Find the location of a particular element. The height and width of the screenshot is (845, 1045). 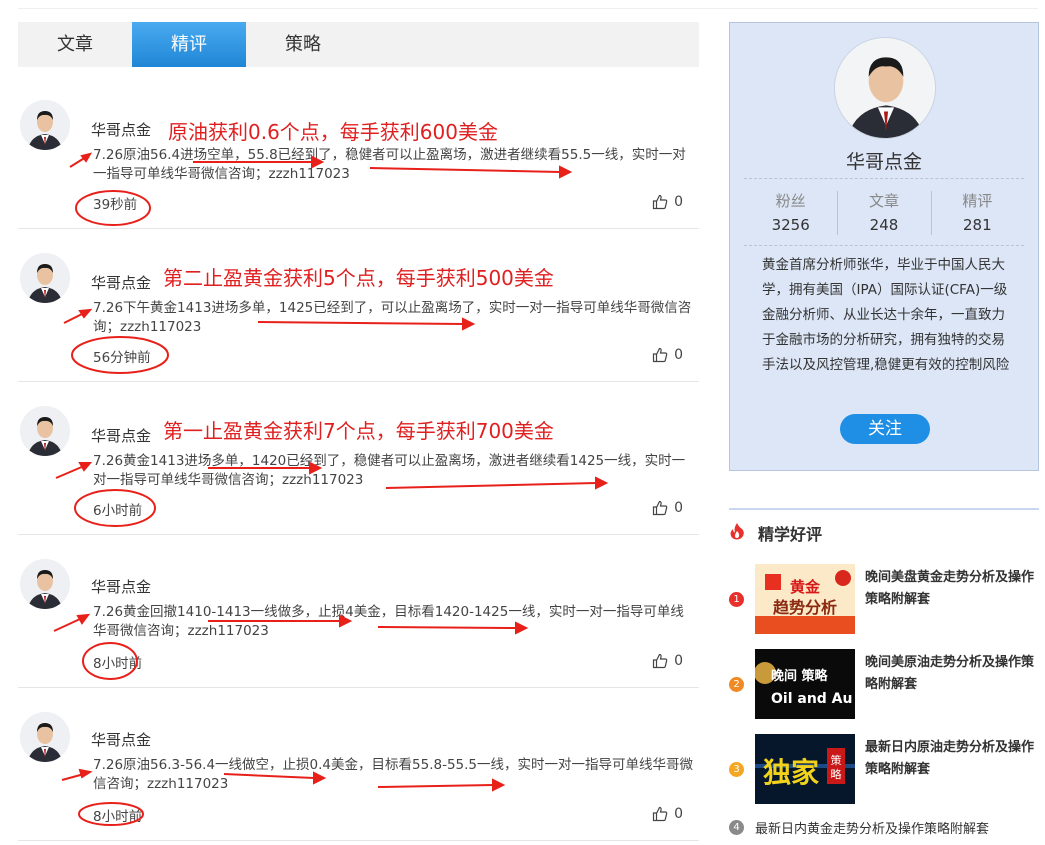

fire-icon is located at coordinates (737, 533).